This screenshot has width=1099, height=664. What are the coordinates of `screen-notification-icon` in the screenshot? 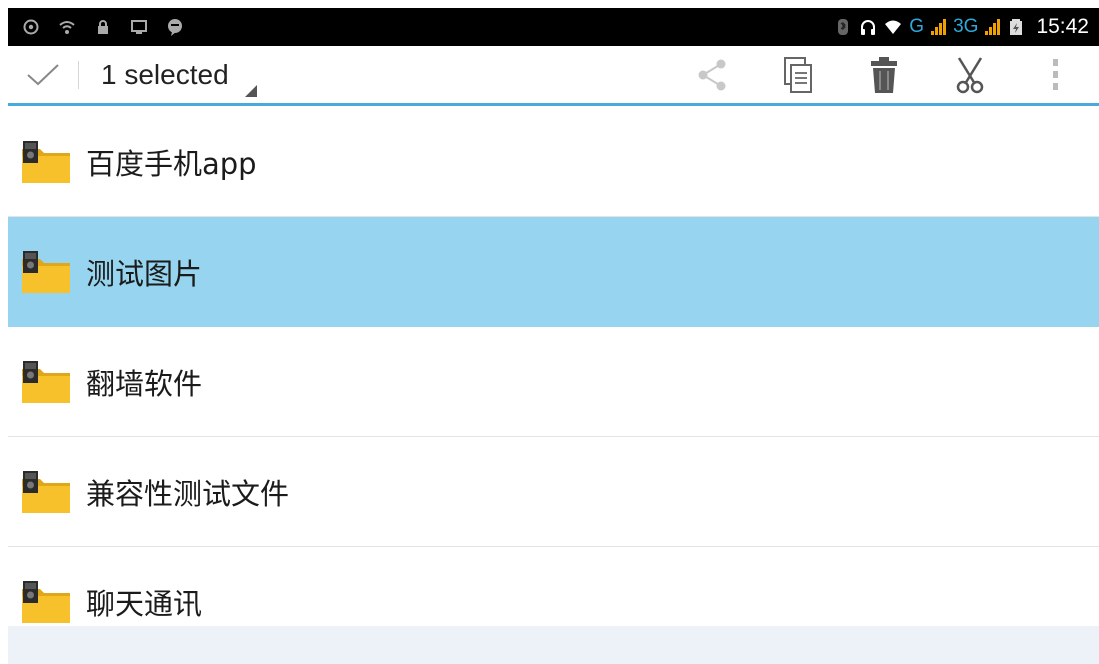 It's located at (139, 27).